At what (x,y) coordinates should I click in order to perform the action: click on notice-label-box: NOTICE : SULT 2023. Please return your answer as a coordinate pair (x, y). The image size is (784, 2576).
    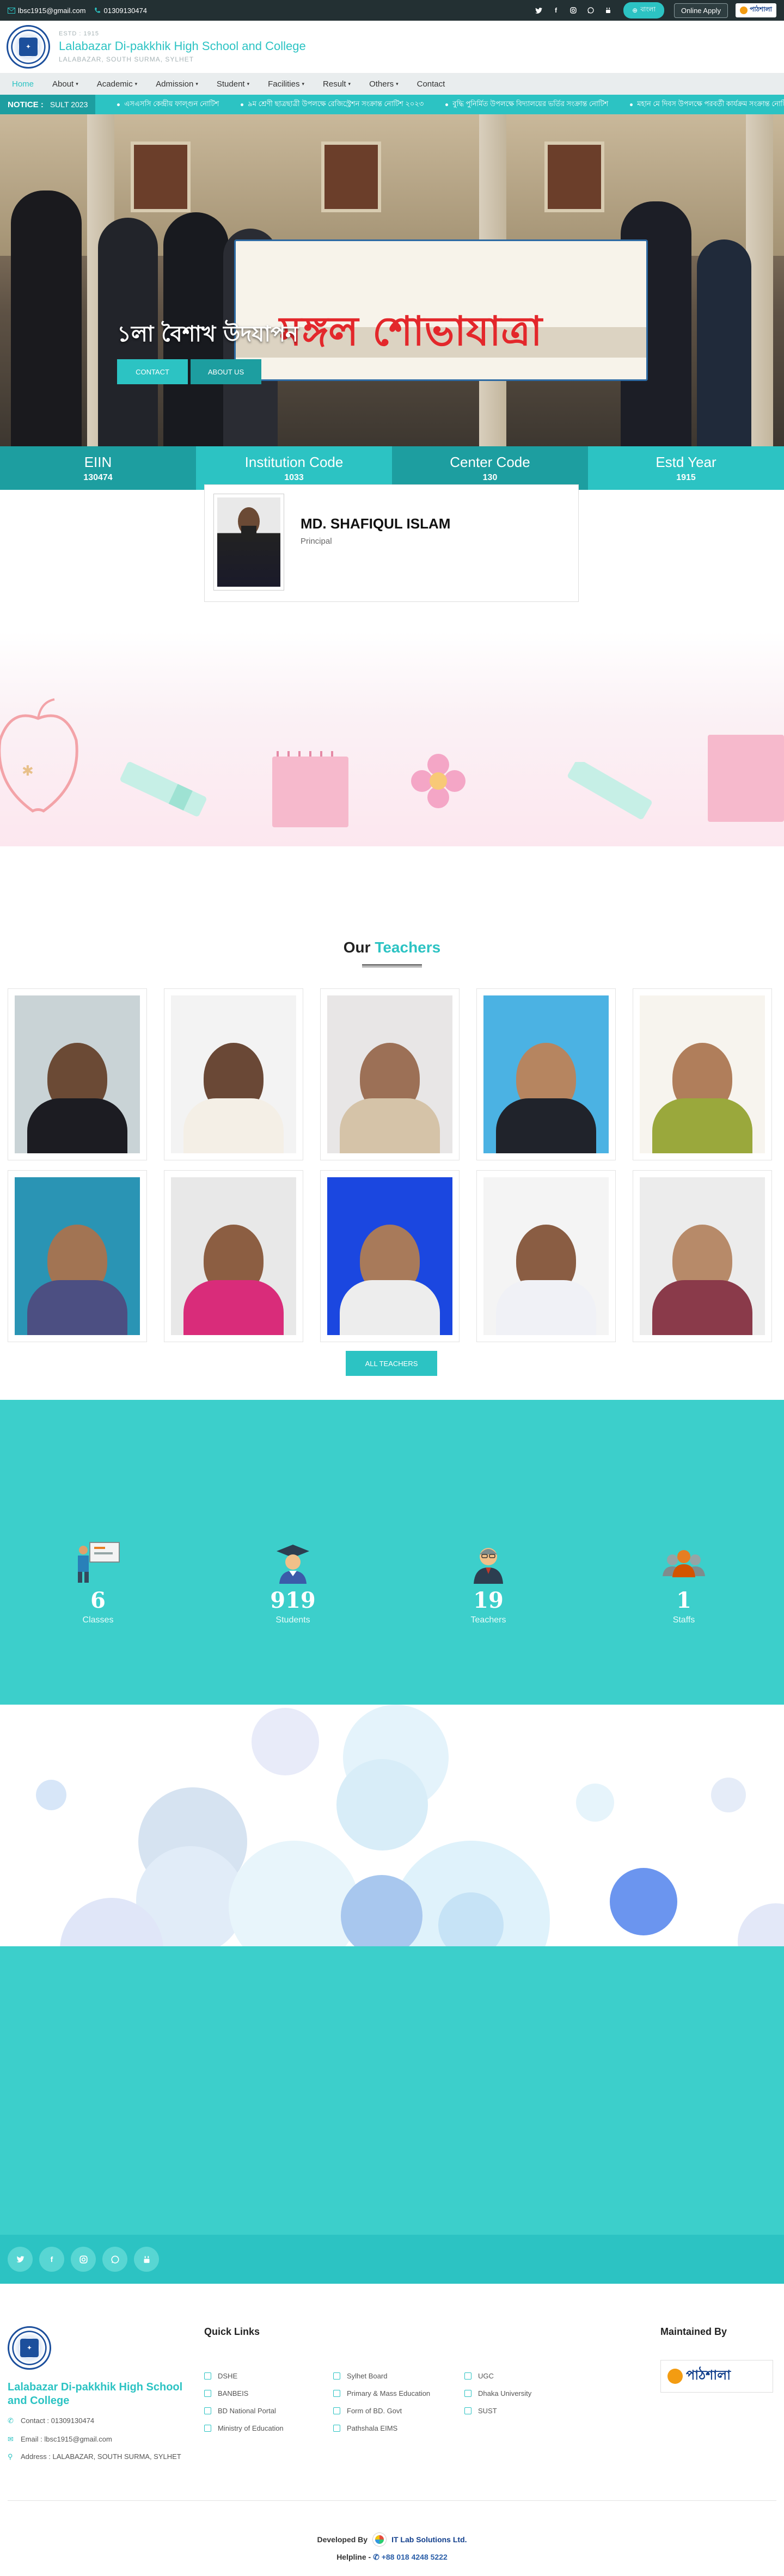
    Looking at the image, I should click on (48, 104).